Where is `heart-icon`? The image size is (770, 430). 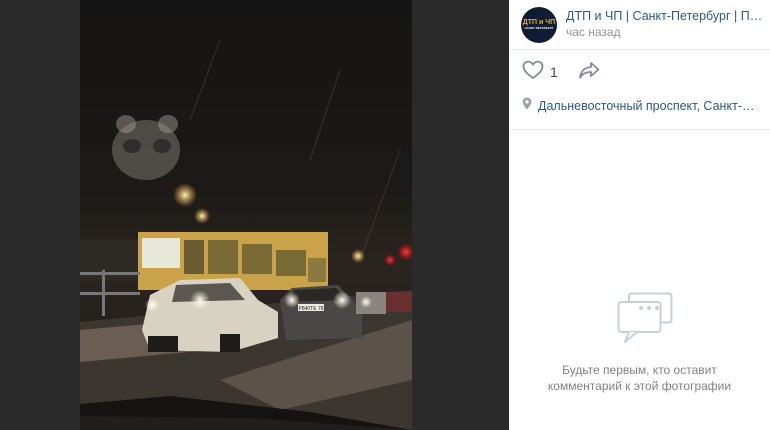
heart-icon is located at coordinates (533, 72).